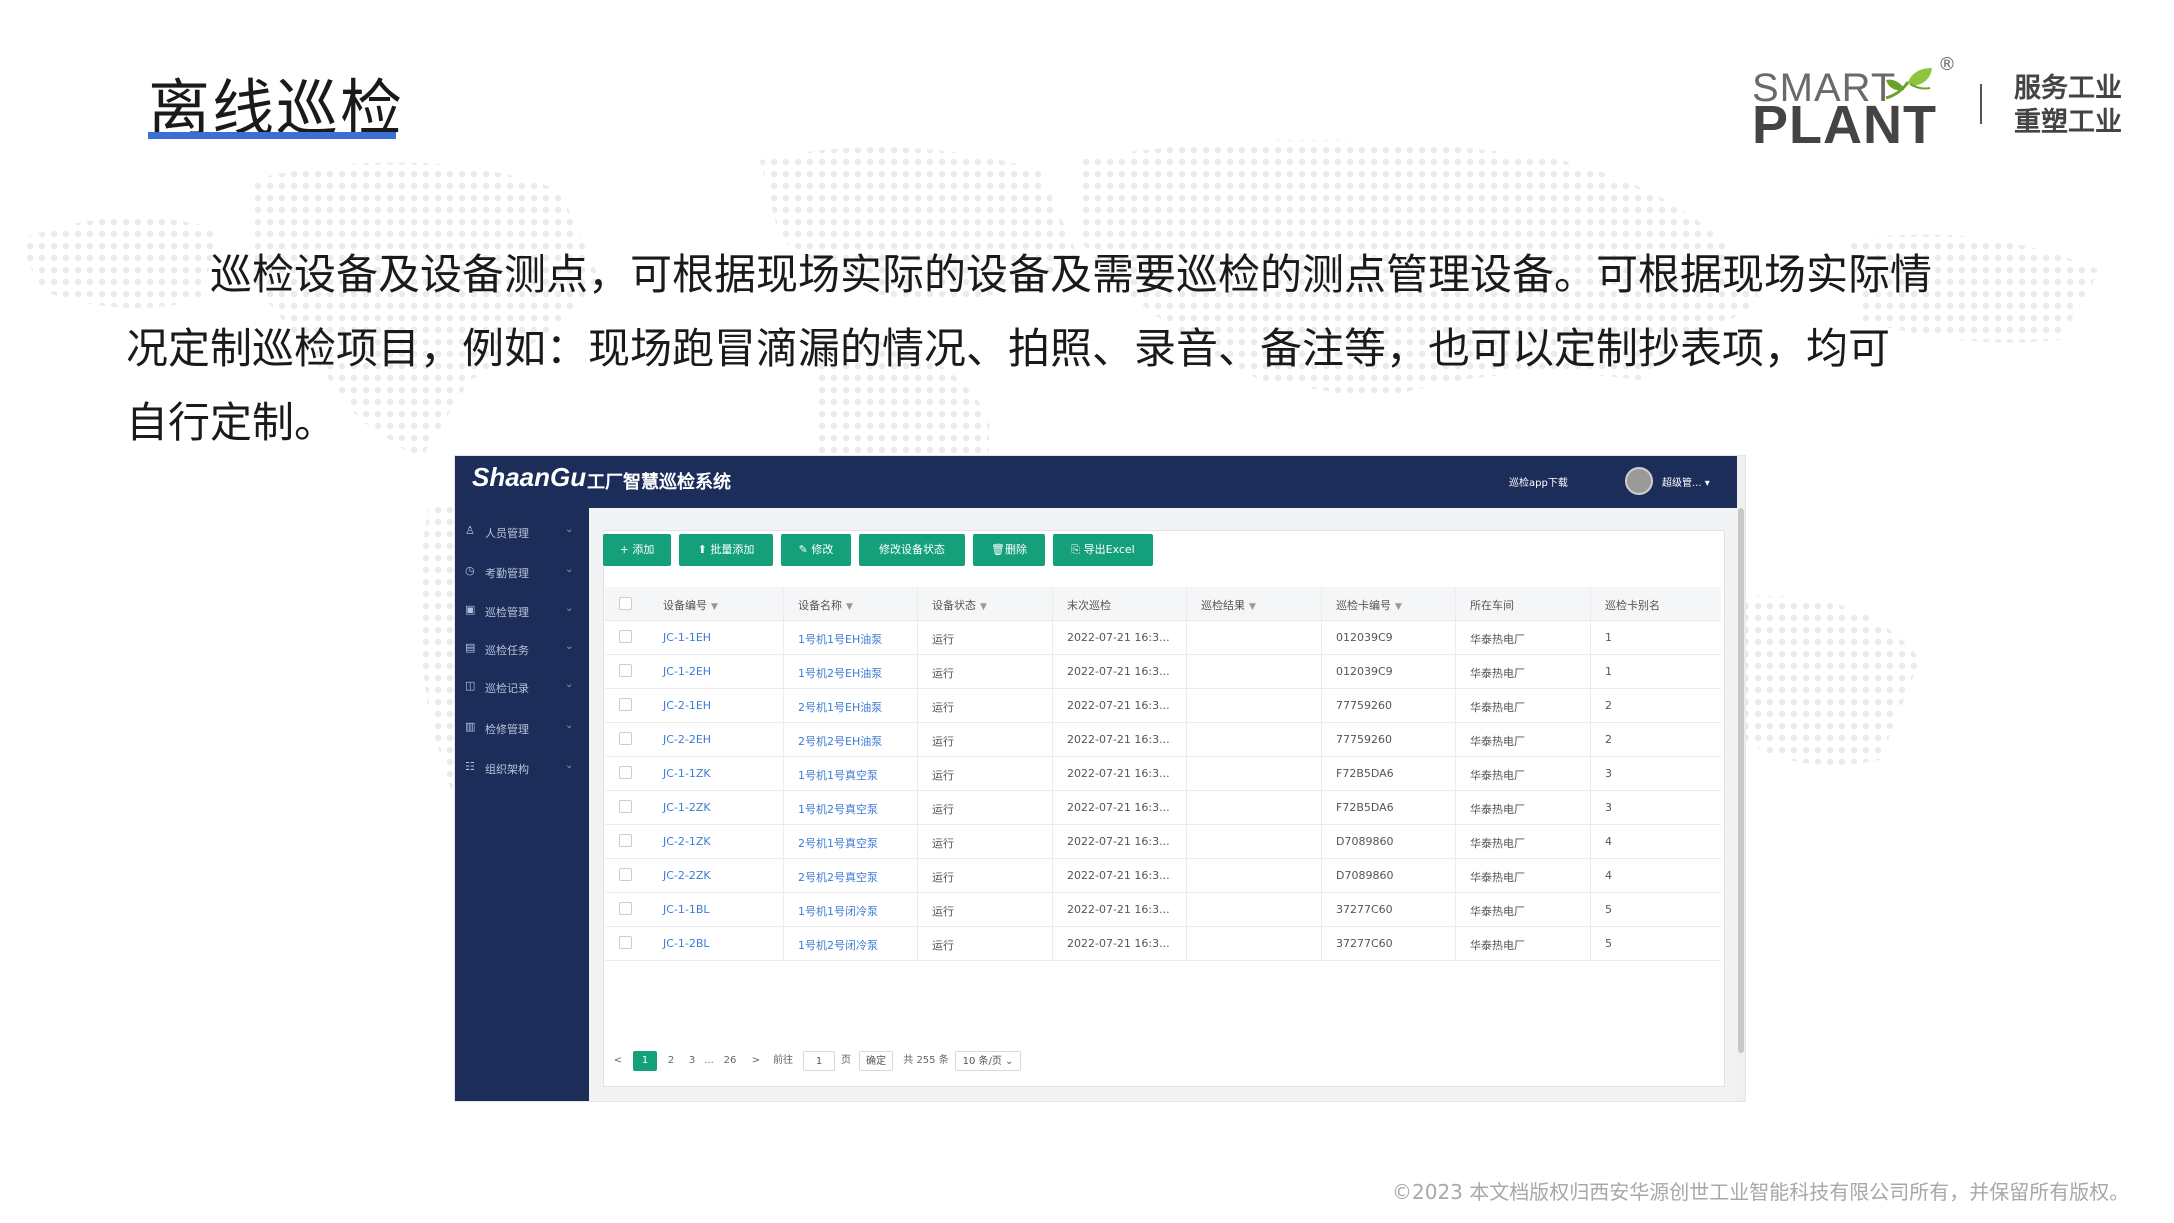 The height and width of the screenshot is (1223, 2174). Describe the element at coordinates (687, 671) in the screenshot. I see `device-id-link: JC-1-2EH` at that location.